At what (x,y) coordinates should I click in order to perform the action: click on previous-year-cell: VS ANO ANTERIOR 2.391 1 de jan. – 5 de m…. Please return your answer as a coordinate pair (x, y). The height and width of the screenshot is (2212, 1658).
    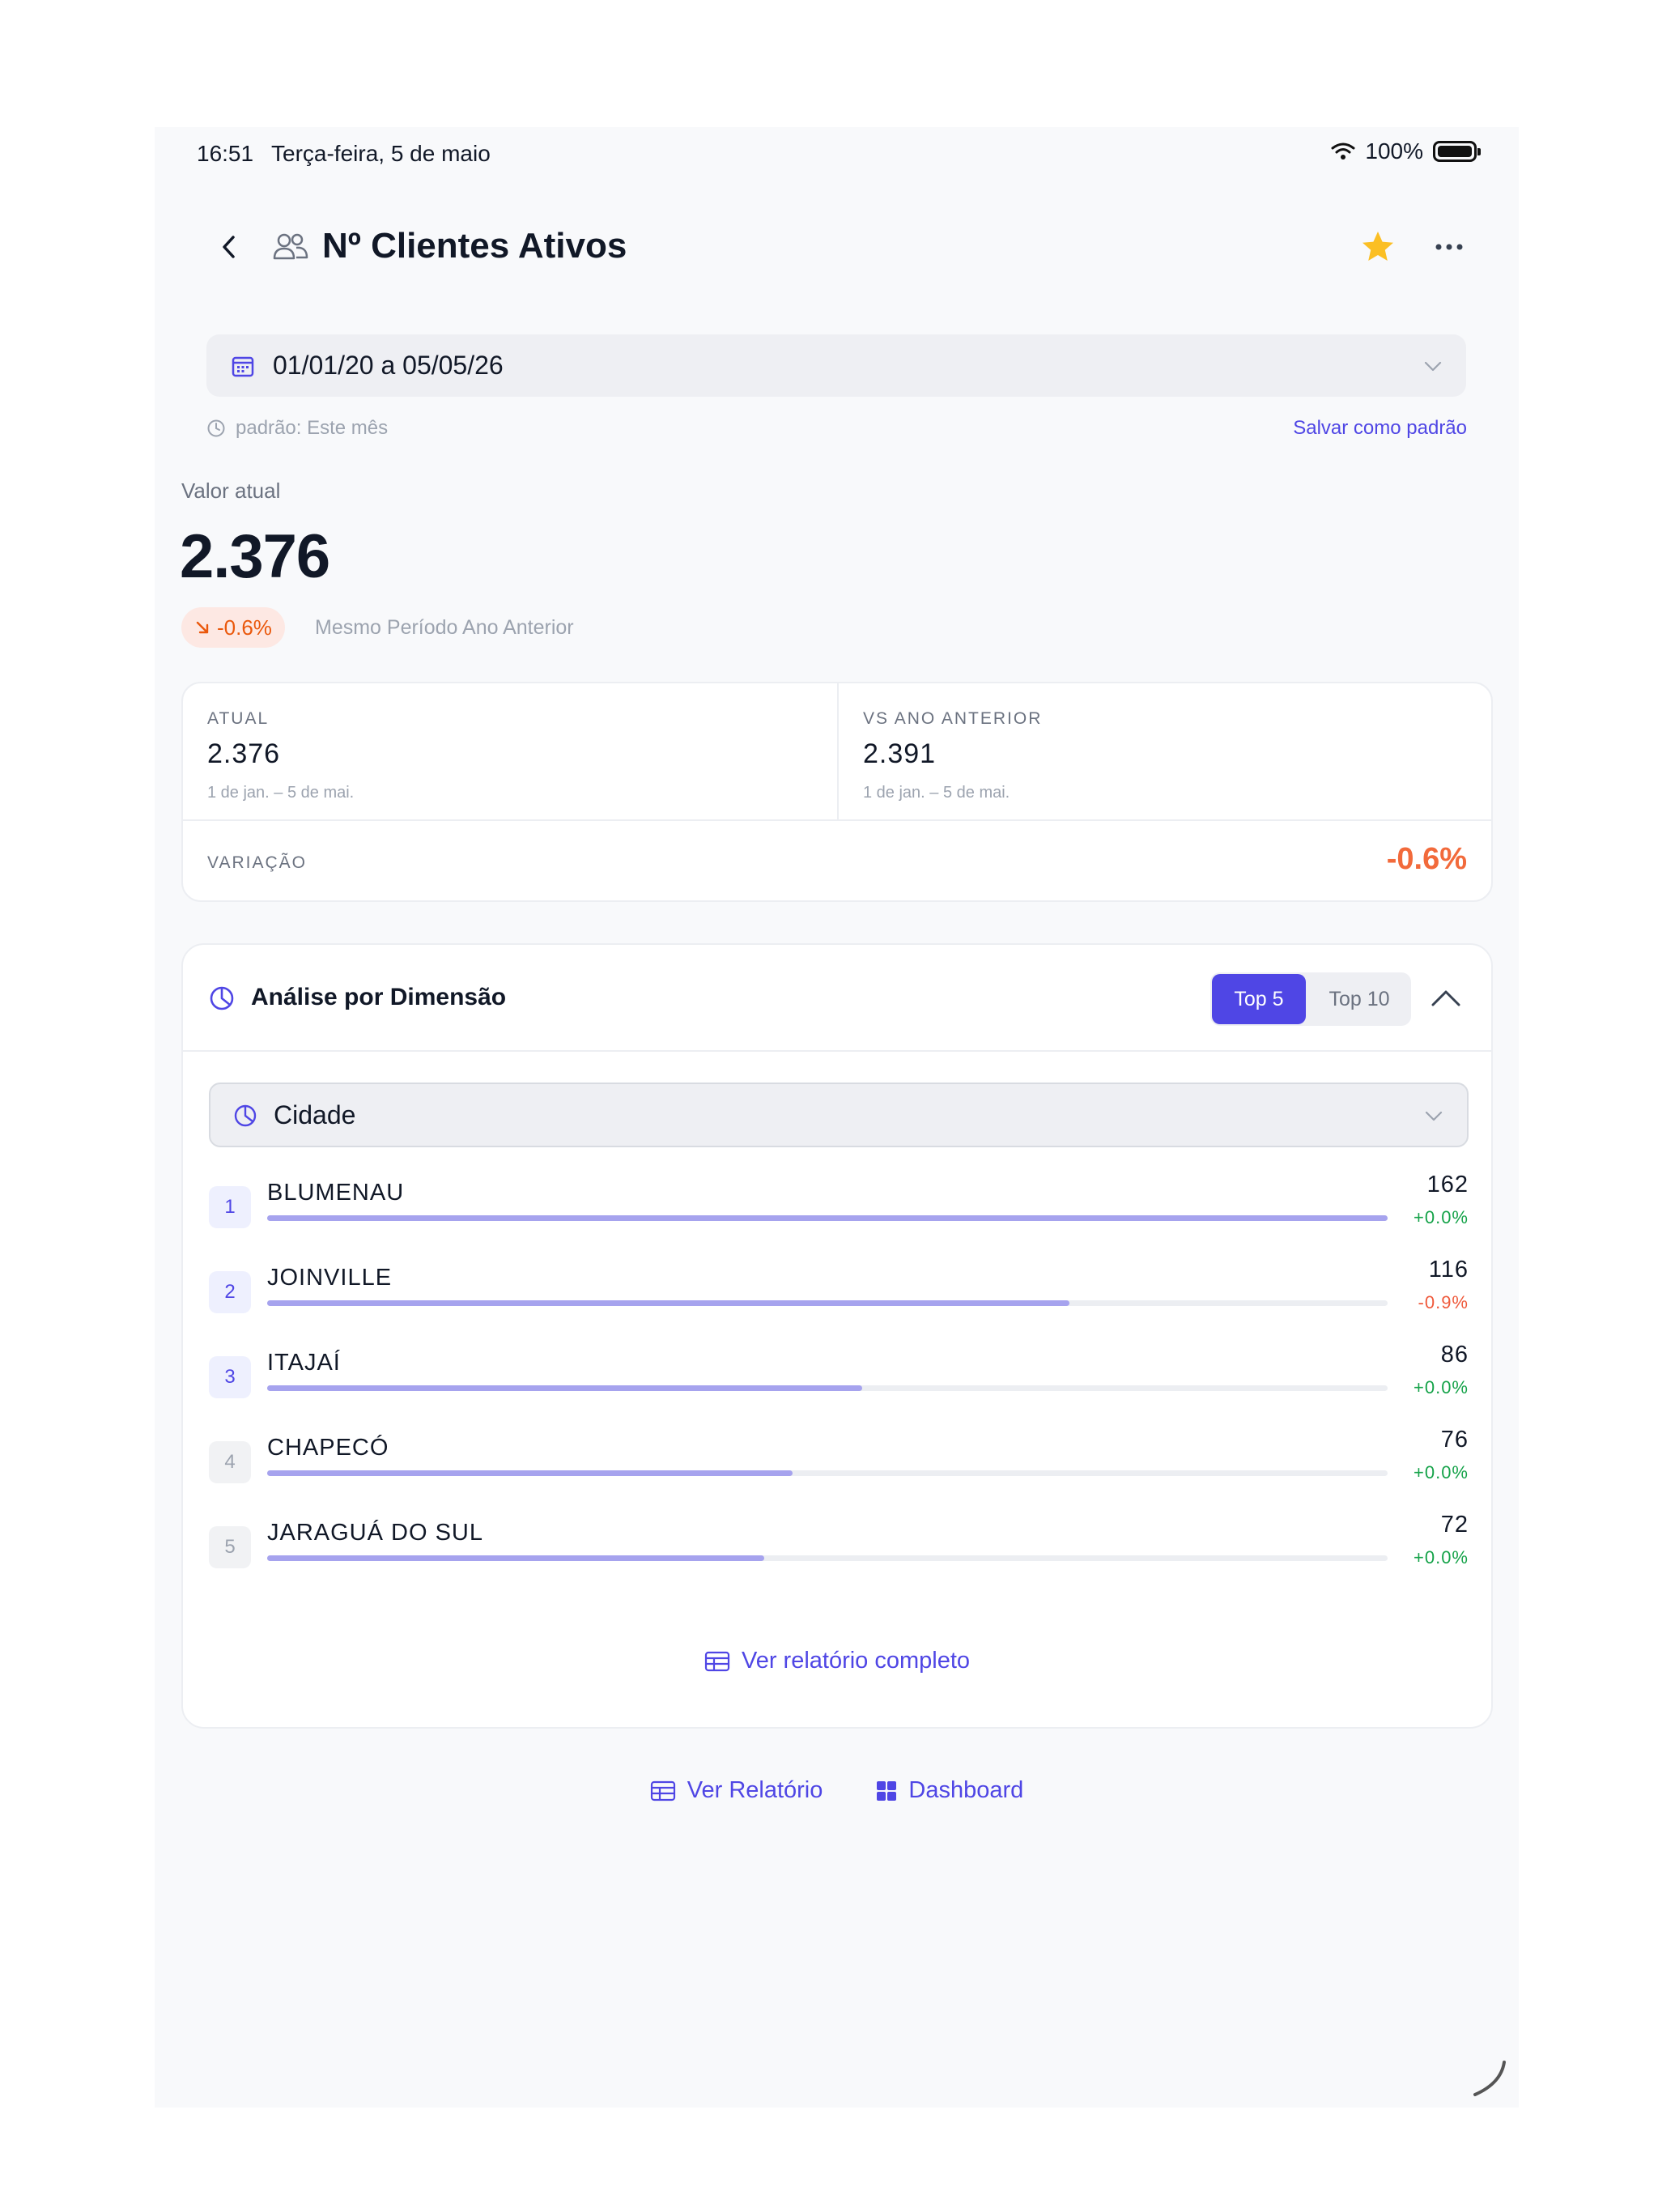
    Looking at the image, I should click on (1166, 751).